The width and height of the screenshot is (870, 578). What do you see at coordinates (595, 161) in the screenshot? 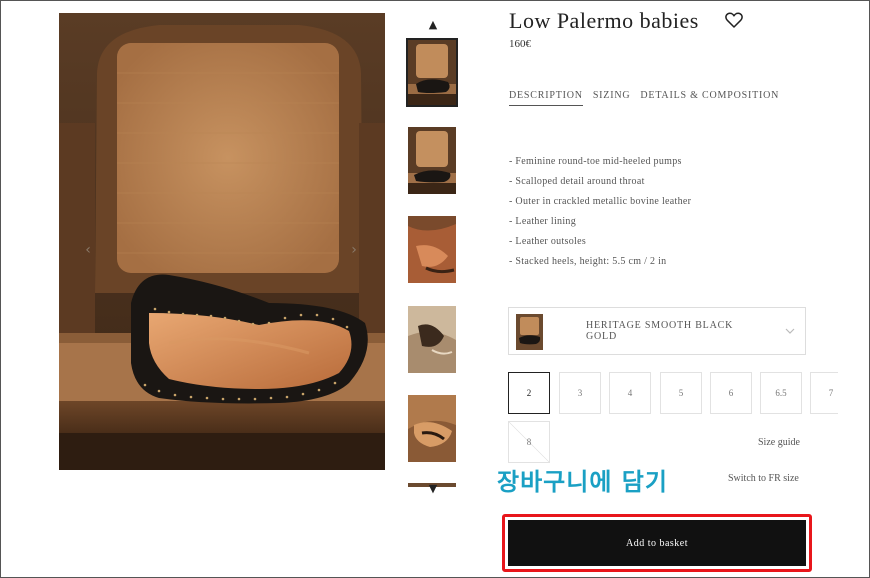
I see `description-item: - Feminine round-toe mid-heeled pumps` at bounding box center [595, 161].